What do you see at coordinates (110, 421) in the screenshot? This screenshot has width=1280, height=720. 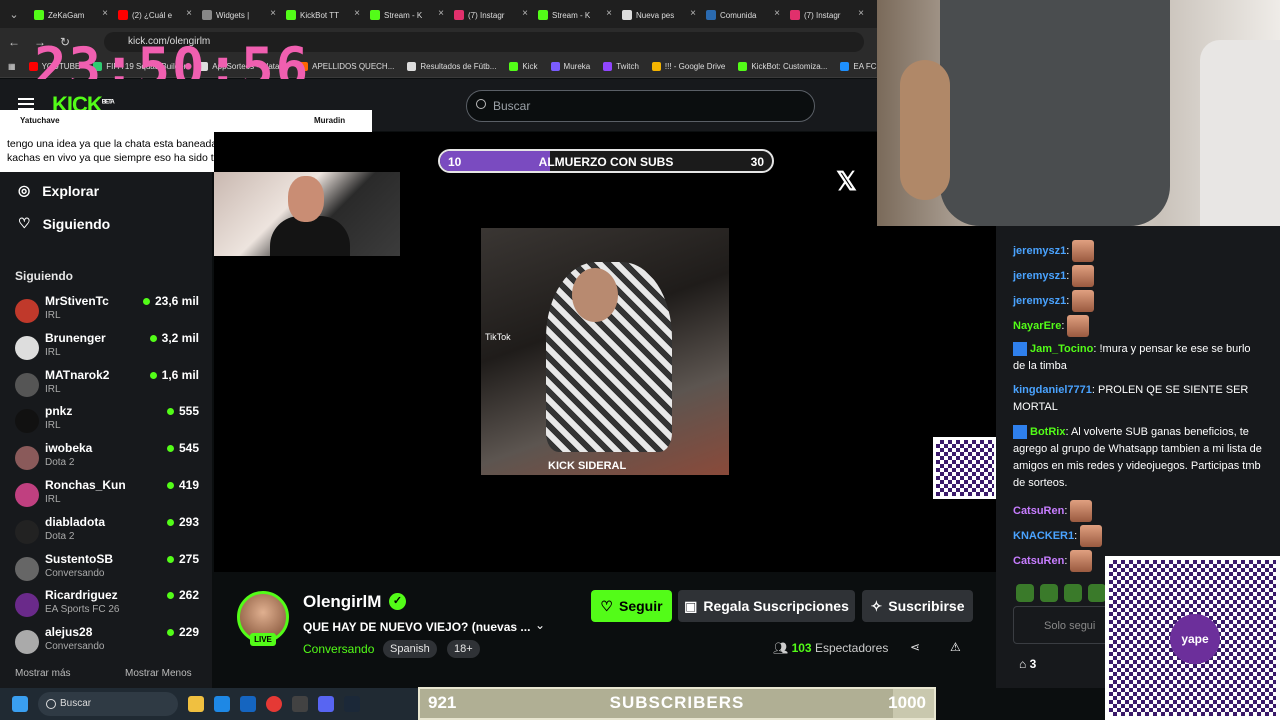 I see `following-item: pnkz IRL 555` at bounding box center [110, 421].